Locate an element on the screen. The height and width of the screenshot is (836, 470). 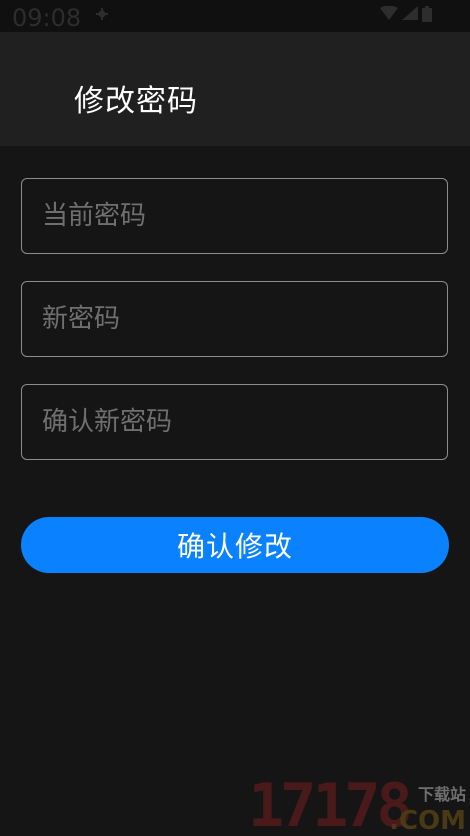
current-password-field is located at coordinates (234, 216).